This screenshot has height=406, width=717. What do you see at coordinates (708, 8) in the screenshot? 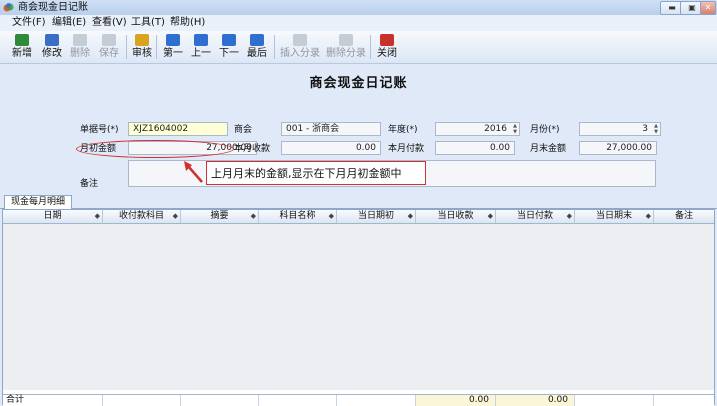
I see `window-close-button: ✕` at bounding box center [708, 8].